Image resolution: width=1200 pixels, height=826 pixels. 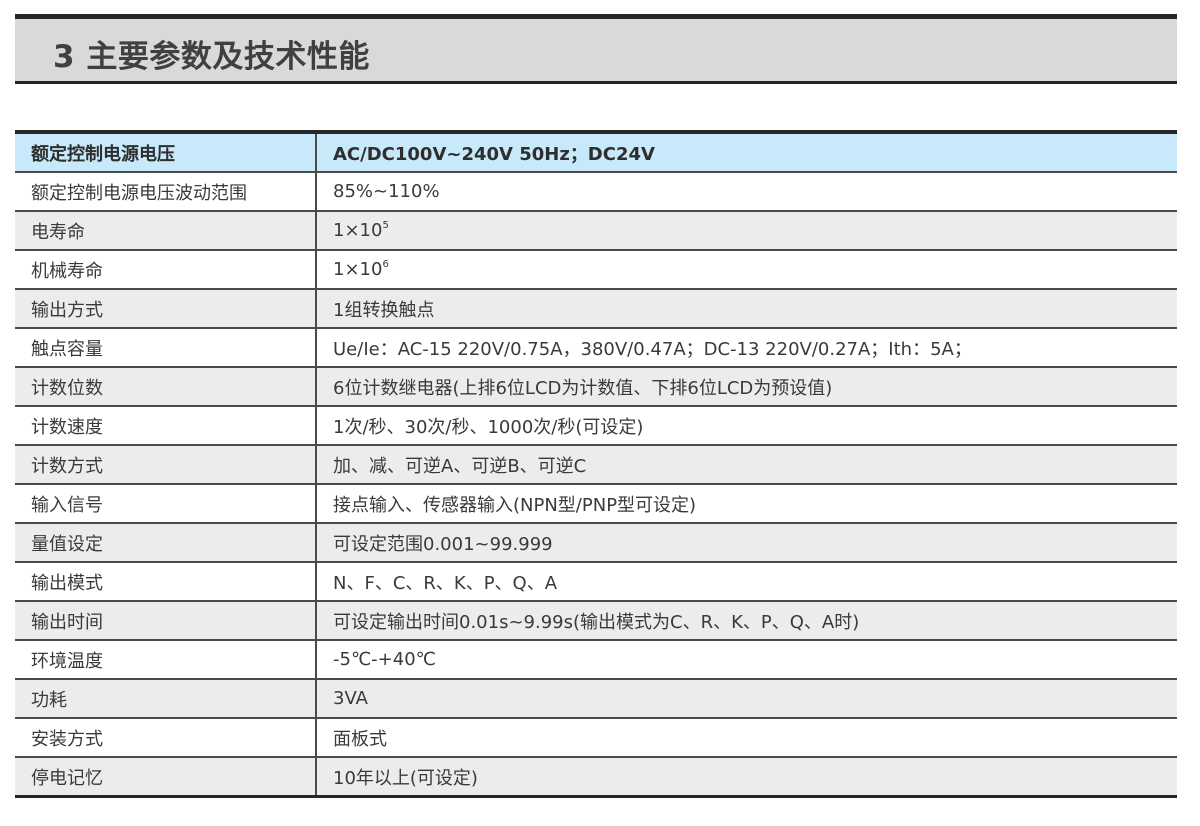 I want to click on spec-label: 额定控制电源电压, so click(x=165, y=152).